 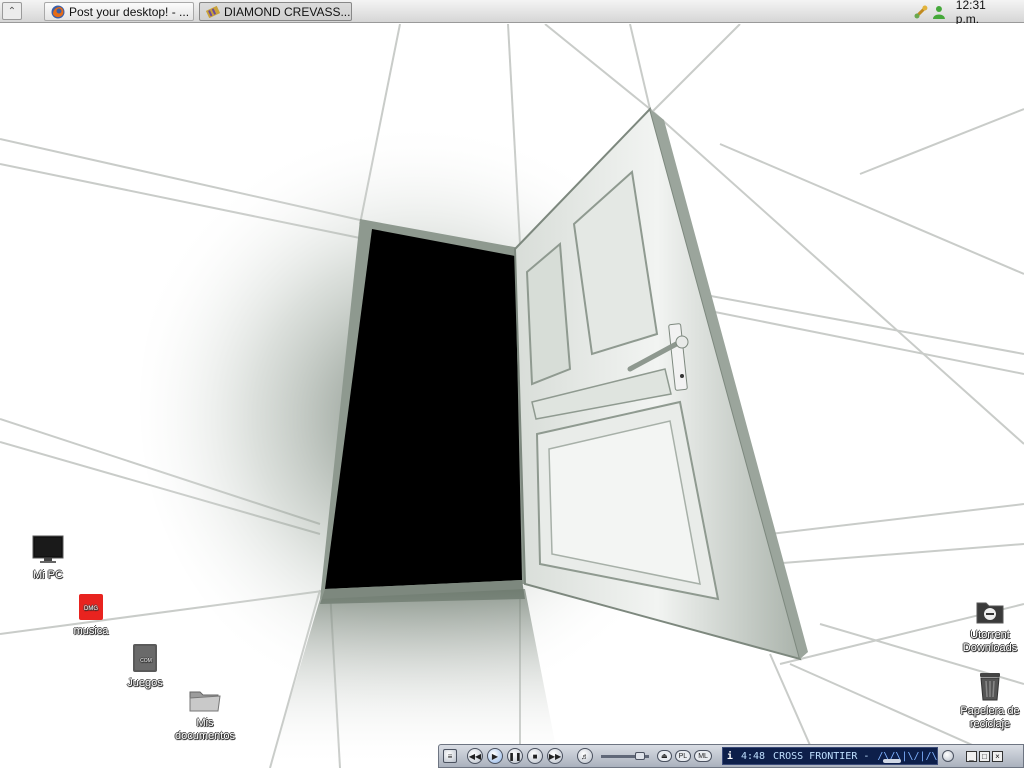 I want to click on previous-icon: ◀◀, so click(x=475, y=756).